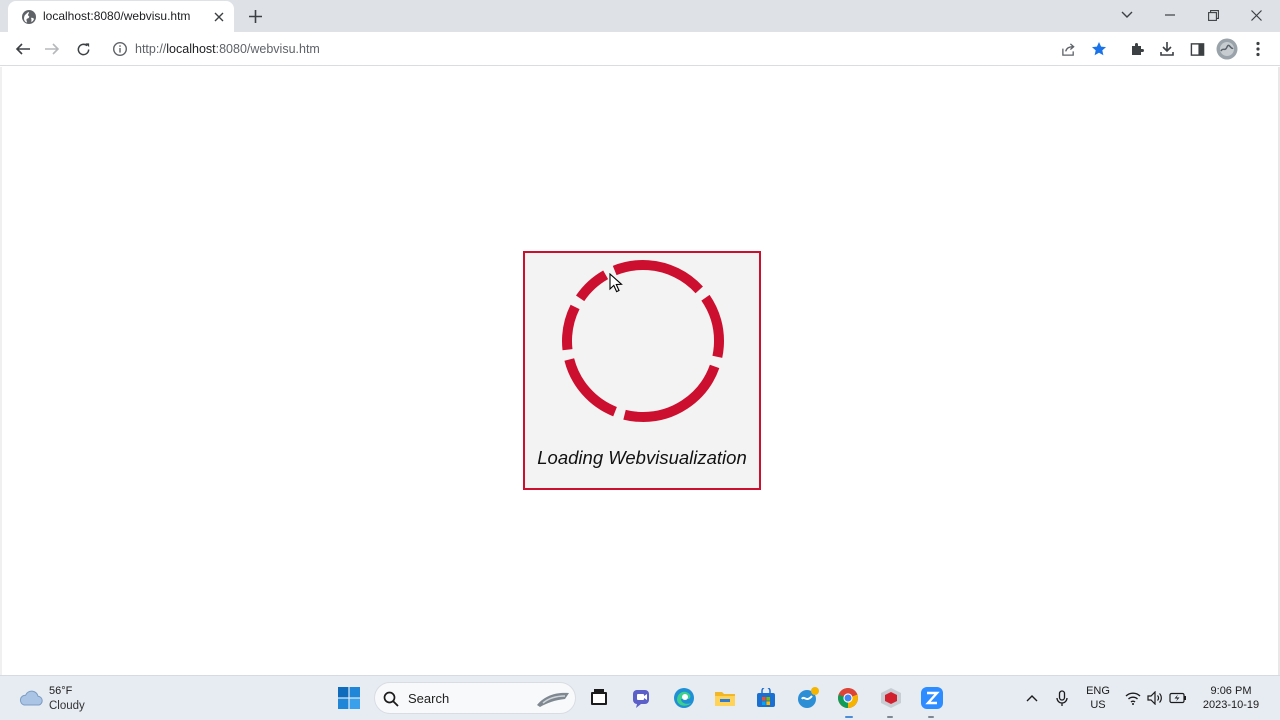  What do you see at coordinates (1068, 49) in the screenshot?
I see `share-icon` at bounding box center [1068, 49].